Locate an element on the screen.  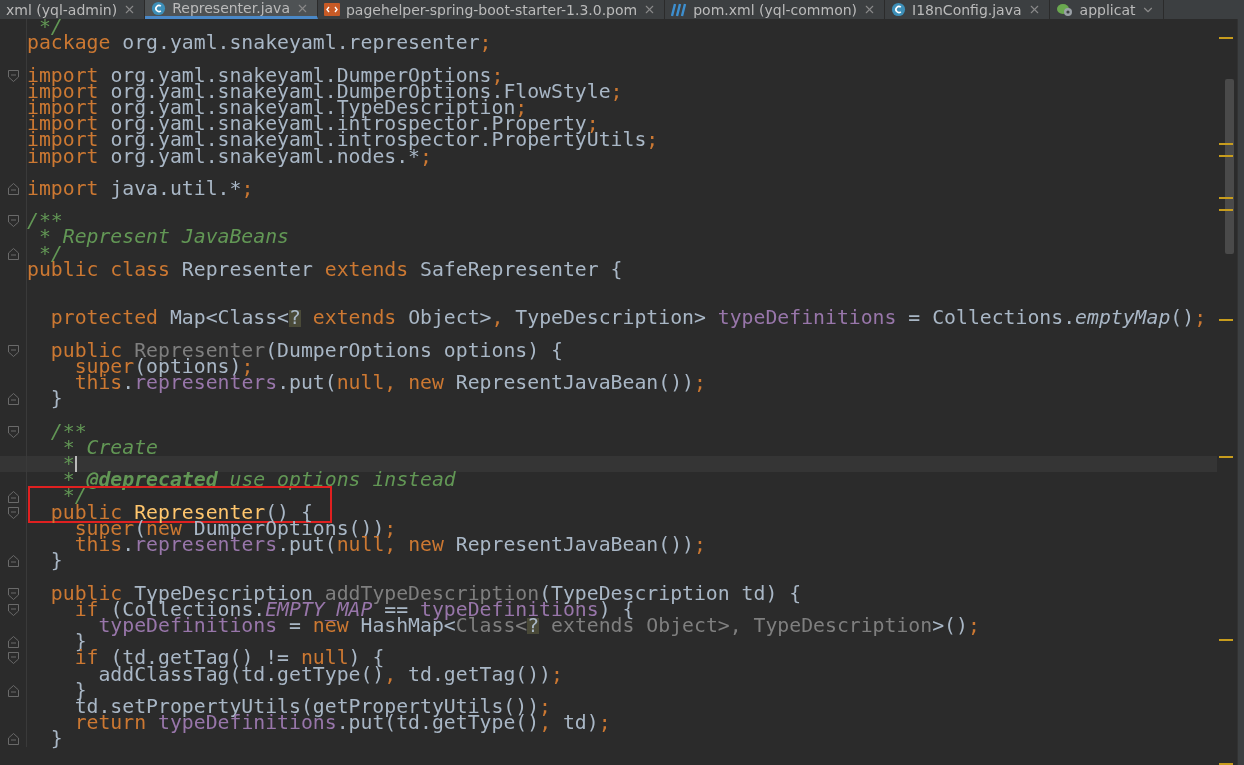
tab-label: Representer.java is located at coordinates (231, 8).